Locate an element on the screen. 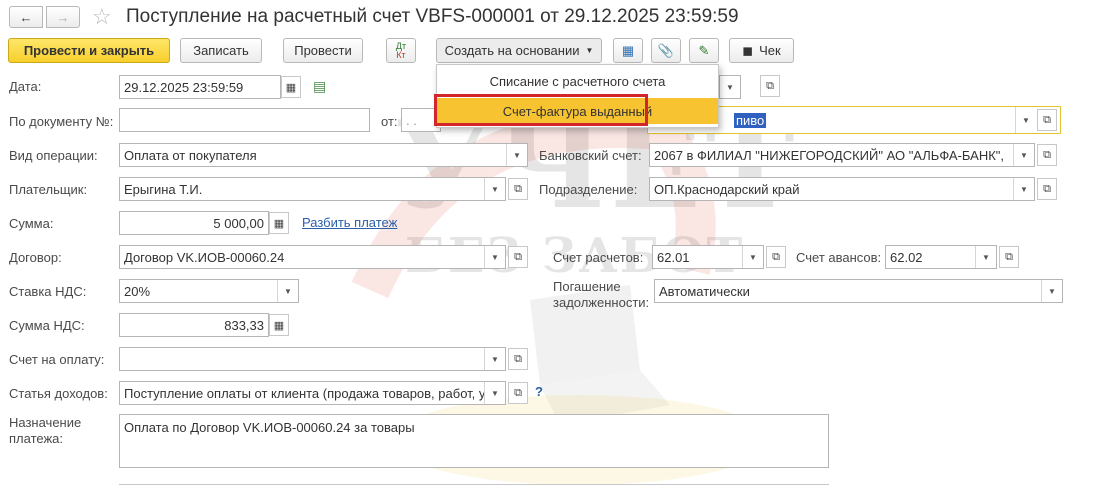  history-icon: ▤ is located at coordinates (319, 86).